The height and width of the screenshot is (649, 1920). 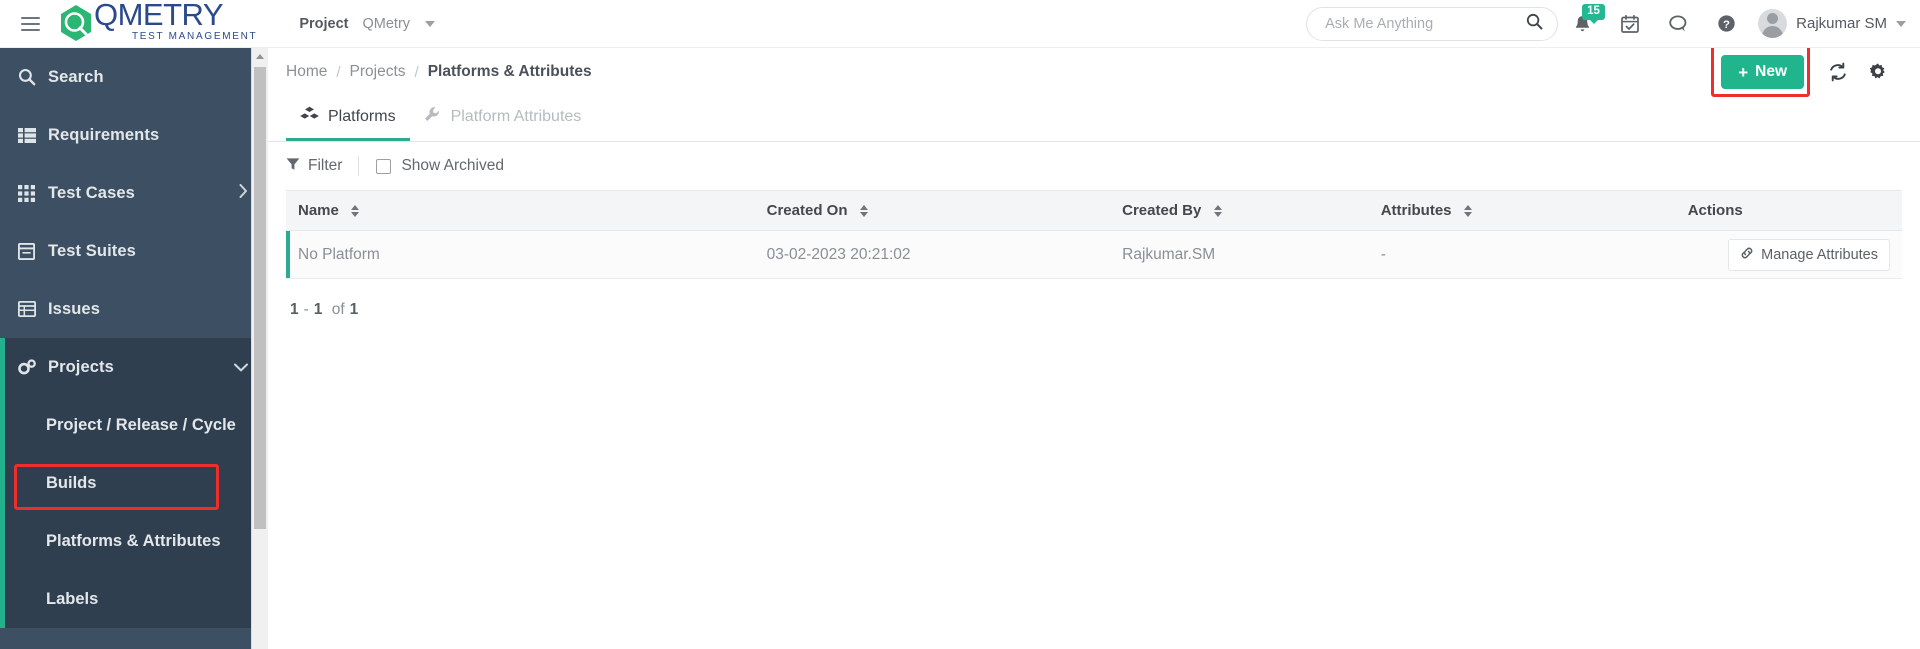 I want to click on filter-button: Filter, so click(x=322, y=166).